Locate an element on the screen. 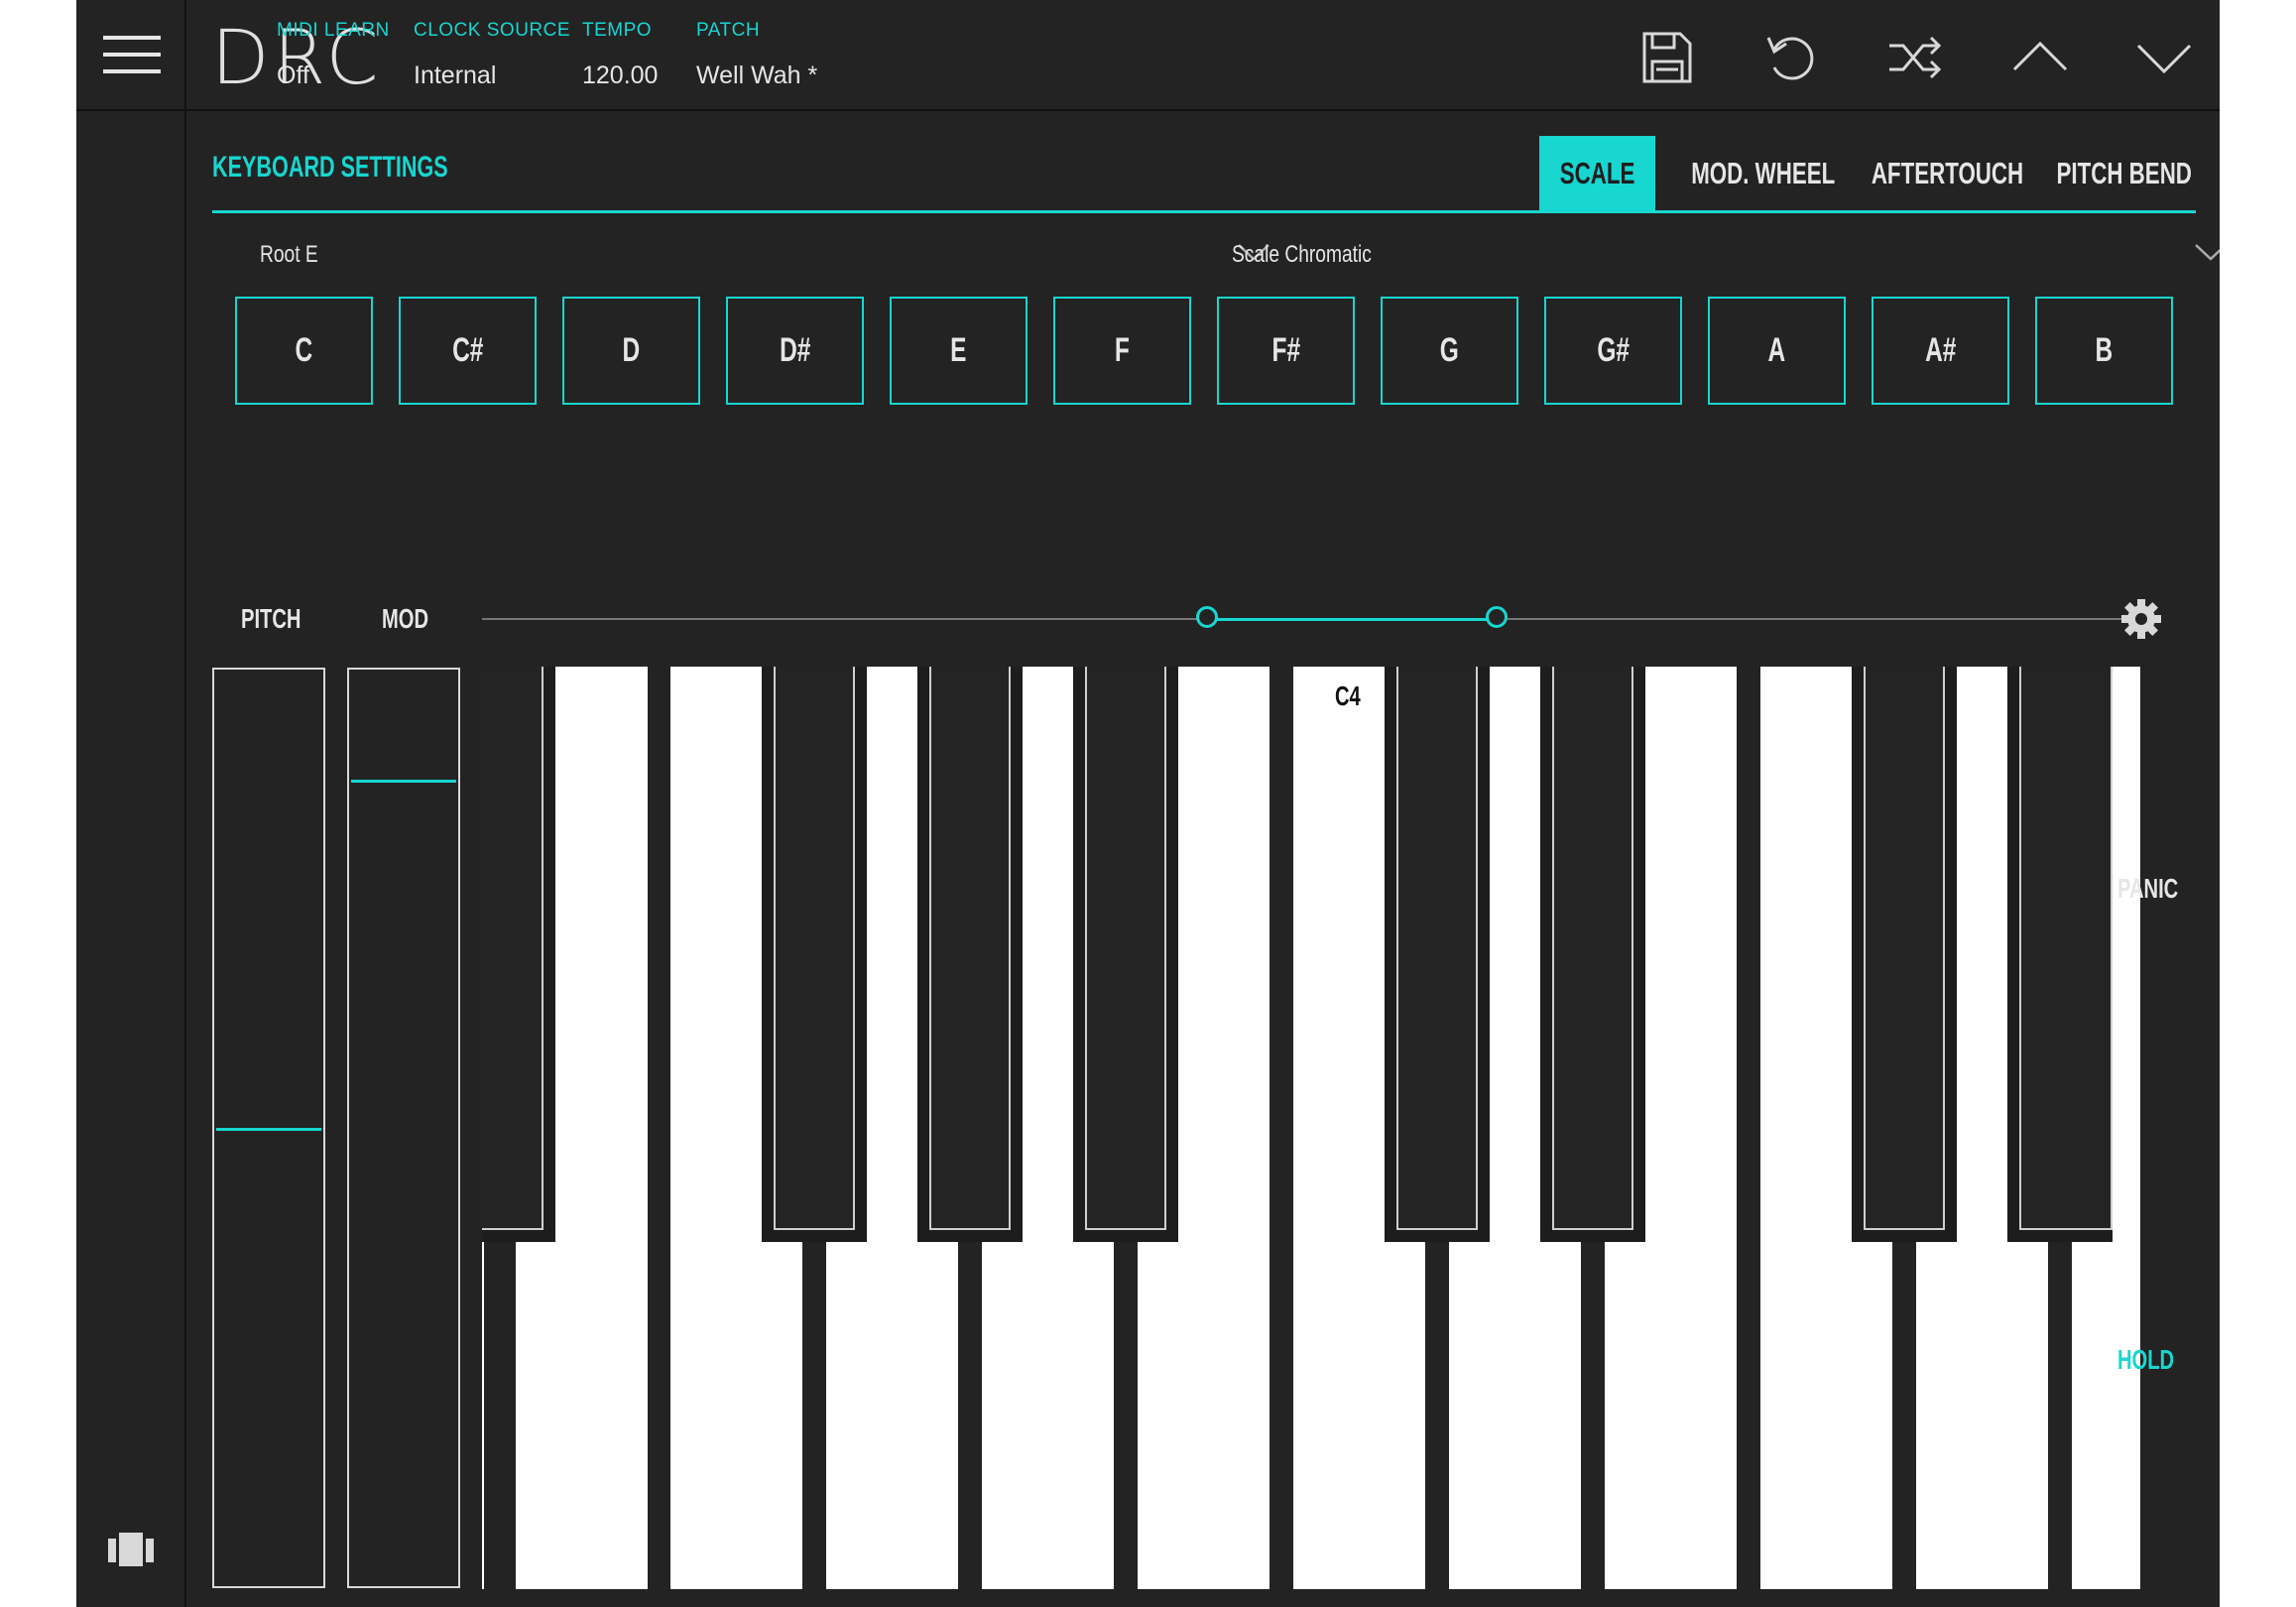 Image resolution: width=2296 pixels, height=1607 pixels. scale-dropdown: Scale Chromatic is located at coordinates (1726, 258).